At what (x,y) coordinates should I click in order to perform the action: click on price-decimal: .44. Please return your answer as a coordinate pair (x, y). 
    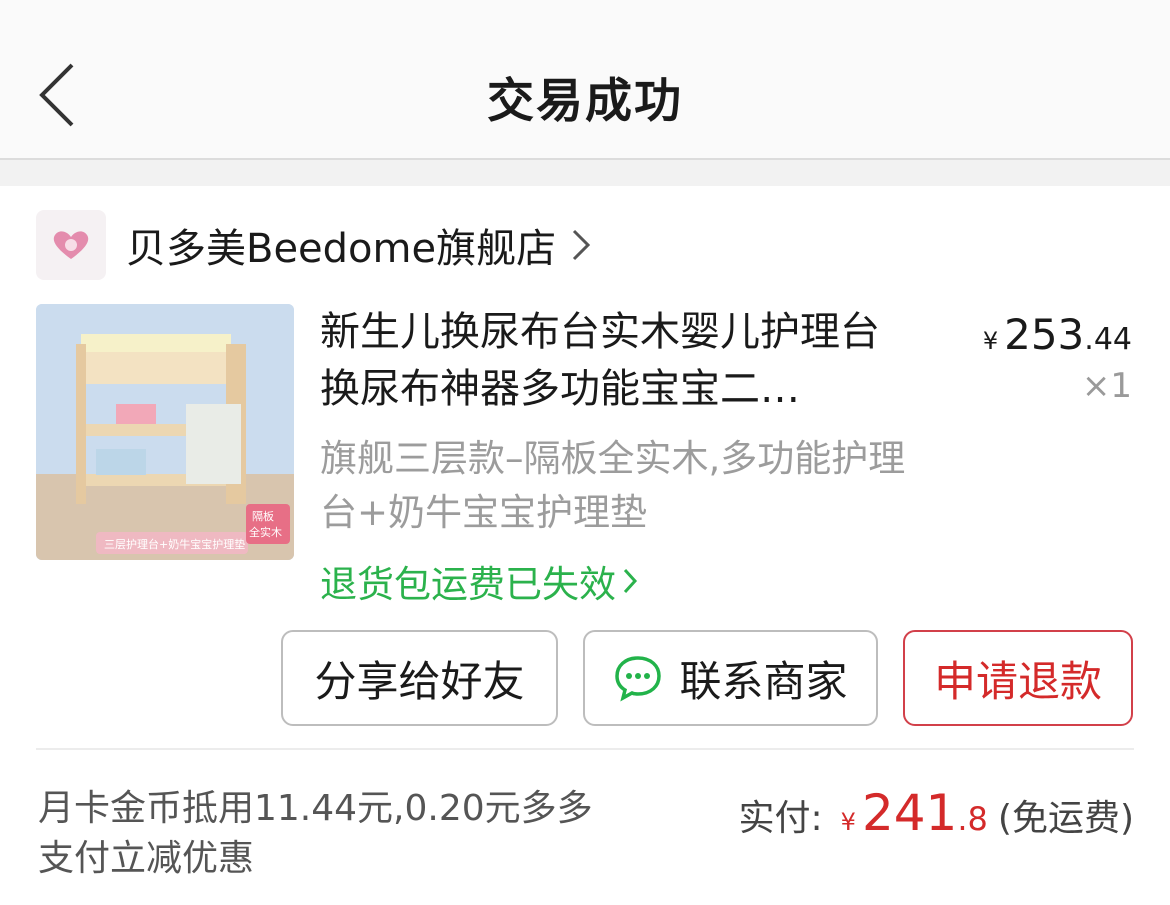
    Looking at the image, I should click on (1108, 339).